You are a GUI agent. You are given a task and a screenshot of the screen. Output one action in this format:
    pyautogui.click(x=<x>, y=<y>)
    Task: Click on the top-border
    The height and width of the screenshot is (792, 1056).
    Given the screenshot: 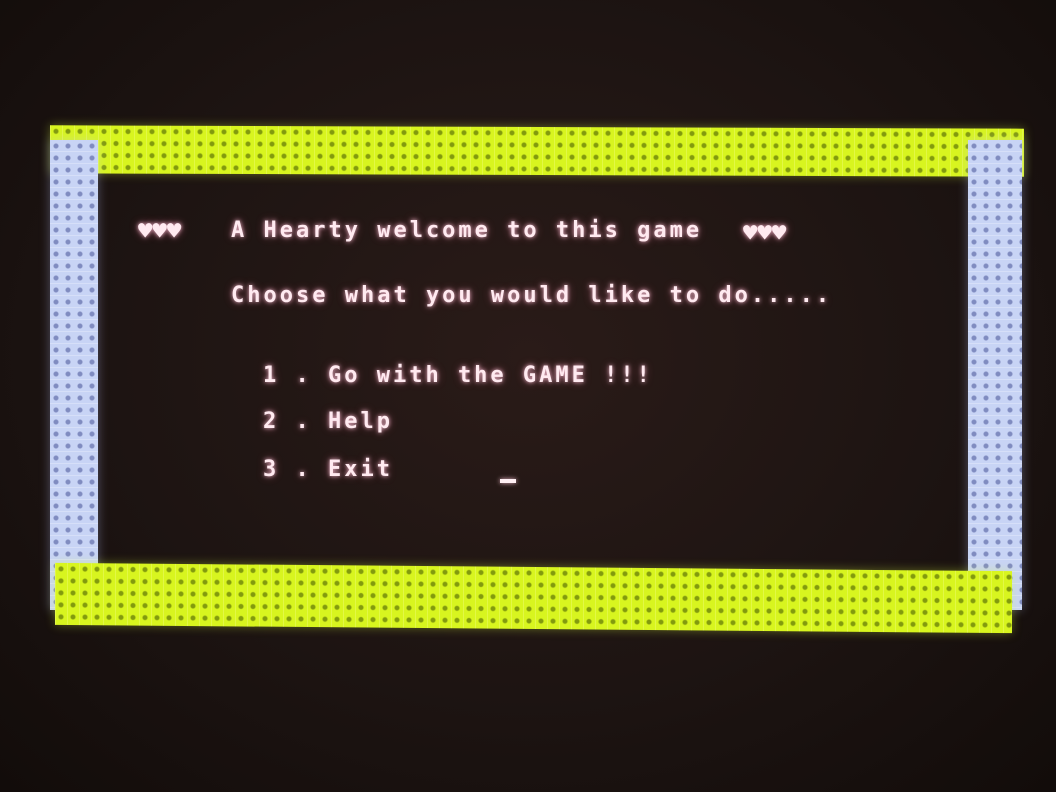 What is the action you would take?
    pyautogui.click(x=537, y=151)
    